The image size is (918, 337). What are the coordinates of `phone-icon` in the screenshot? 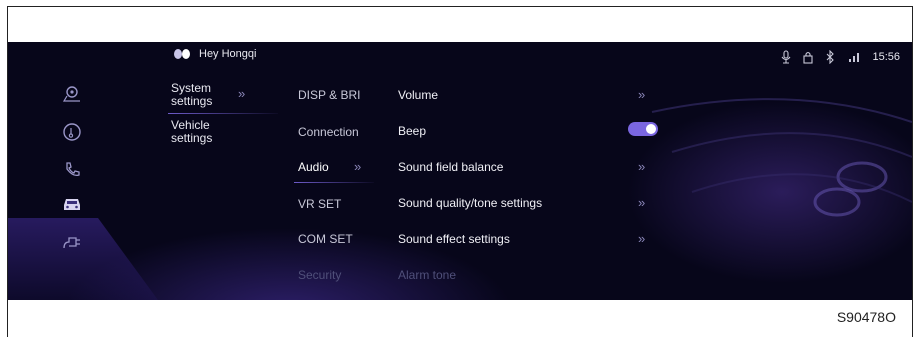 It's located at (72, 170).